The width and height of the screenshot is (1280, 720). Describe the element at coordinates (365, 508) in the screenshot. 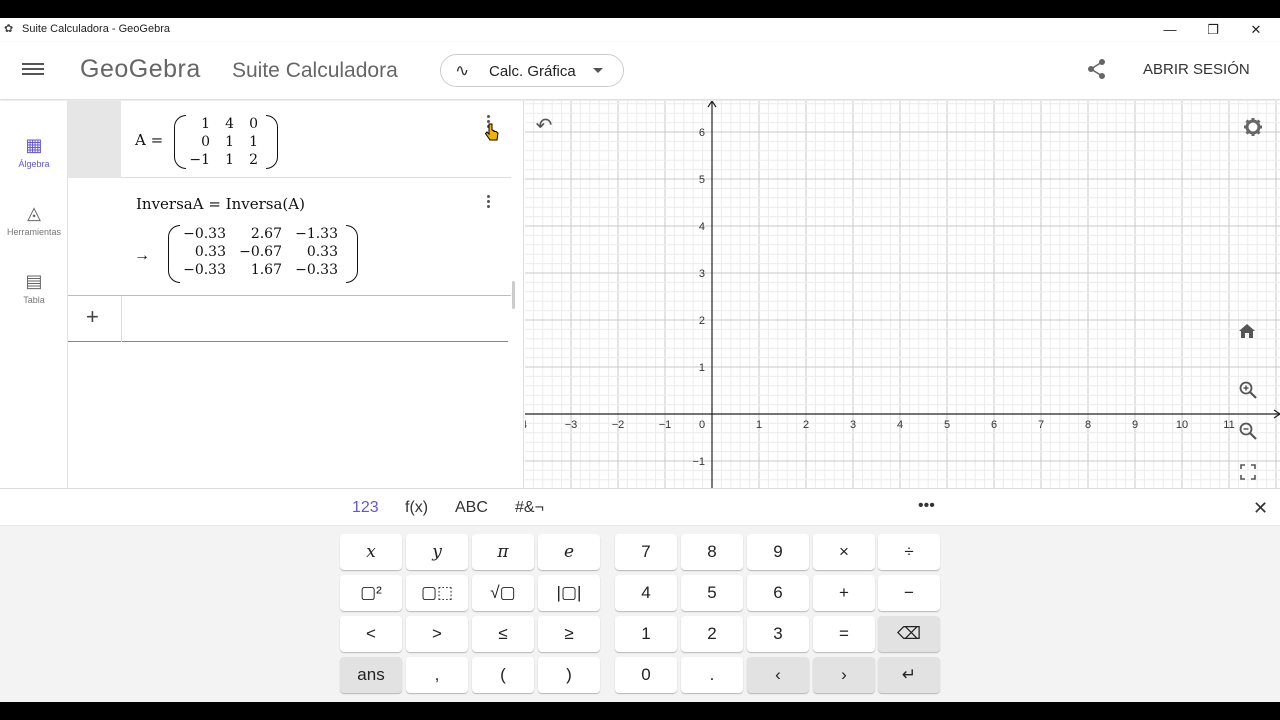

I see `tab-numbers: 123` at that location.